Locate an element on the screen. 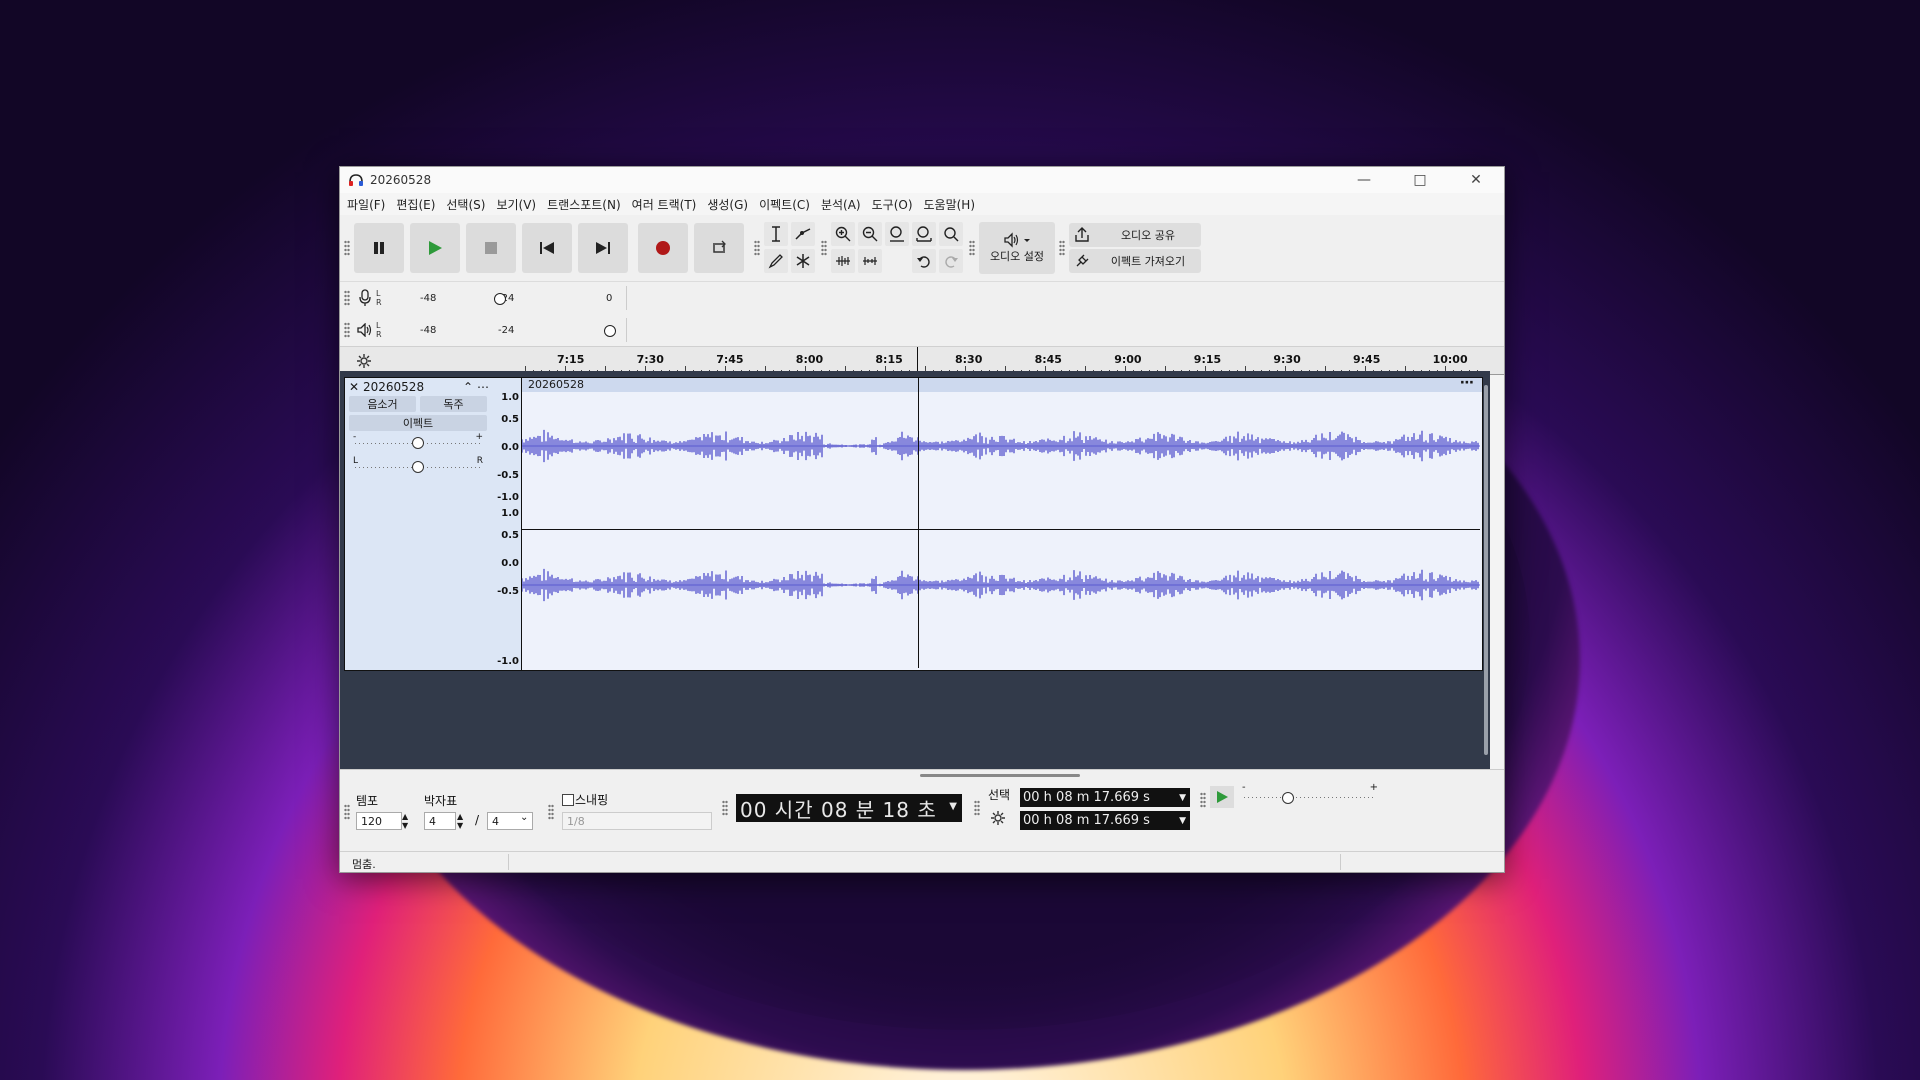 Image resolution: width=1920 pixels, height=1080 pixels. fit-selection-button is located at coordinates (897, 233).